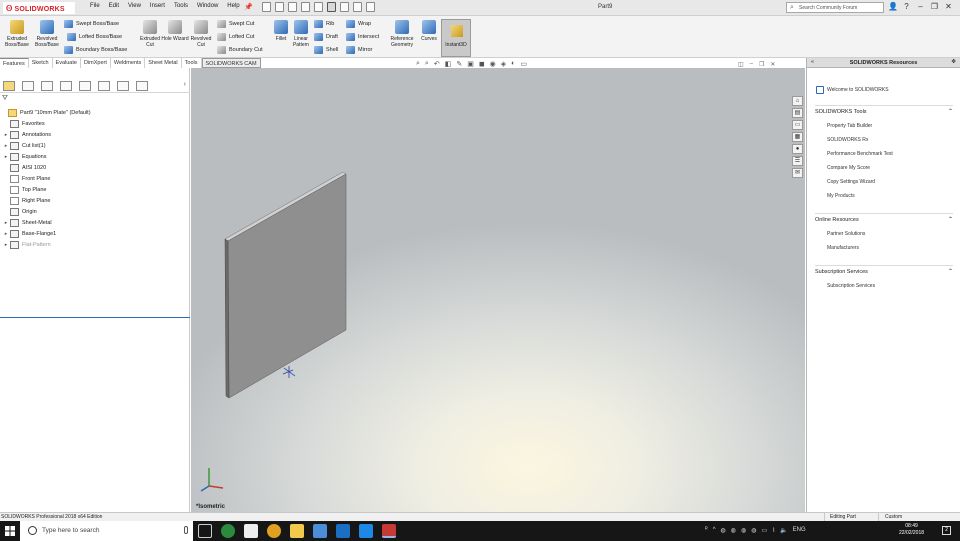 The width and height of the screenshot is (960, 541). What do you see at coordinates (235, 24) in the screenshot?
I see `swept-cut-button: Swept Cut` at bounding box center [235, 24].